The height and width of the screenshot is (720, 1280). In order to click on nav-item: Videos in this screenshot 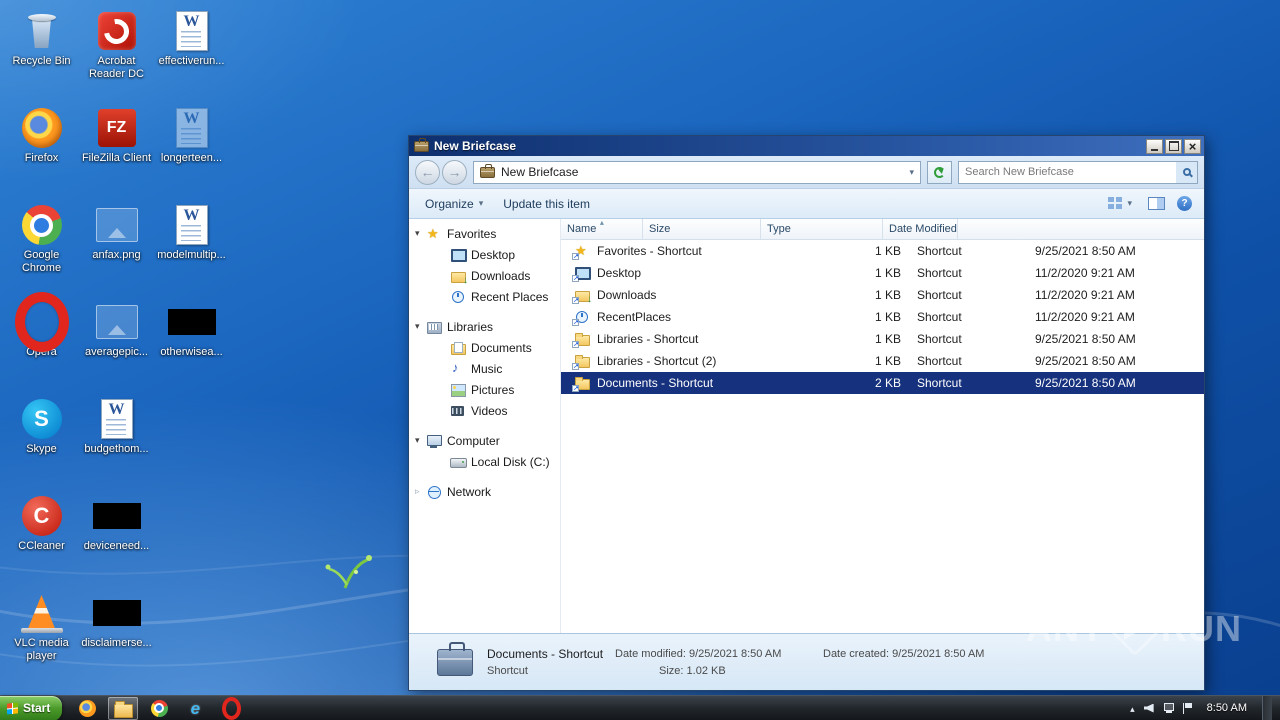, I will do `click(484, 410)`.